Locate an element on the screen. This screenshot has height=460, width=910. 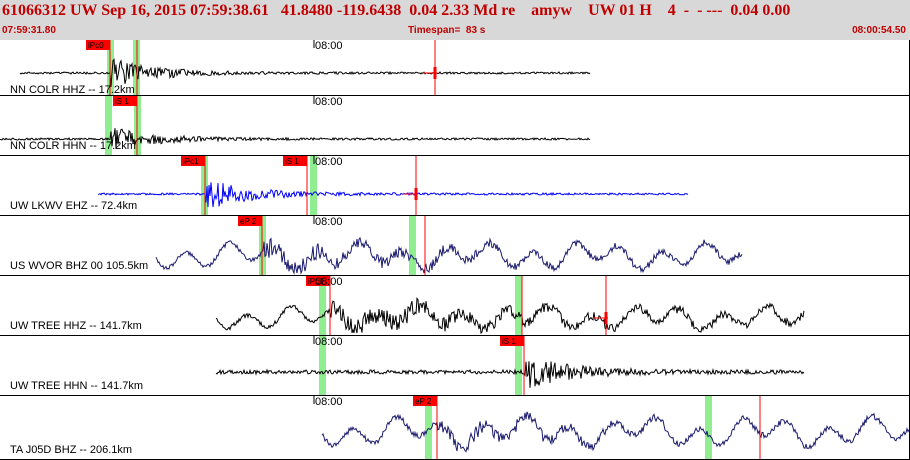
channel-panel: iS 1 08:00 UW TREE HHN -- 141.7km is located at coordinates (455, 366).